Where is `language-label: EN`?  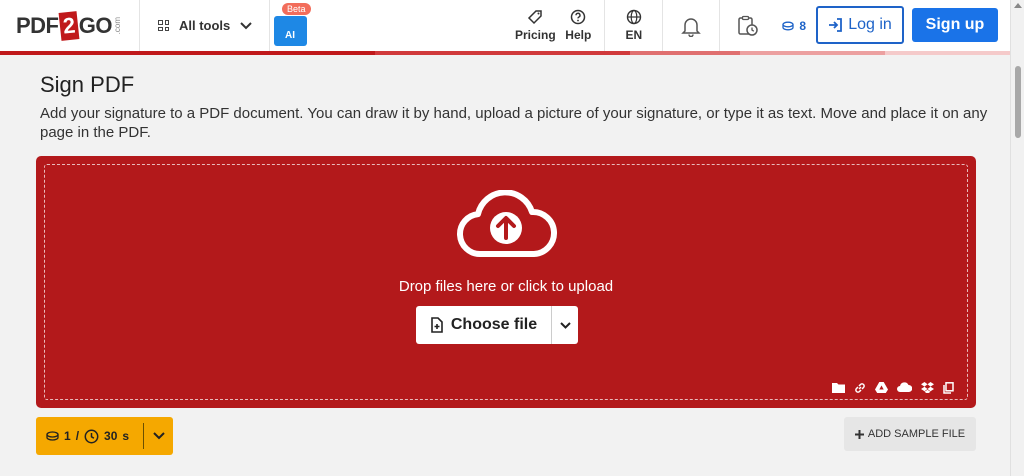
language-label: EN is located at coordinates (634, 35).